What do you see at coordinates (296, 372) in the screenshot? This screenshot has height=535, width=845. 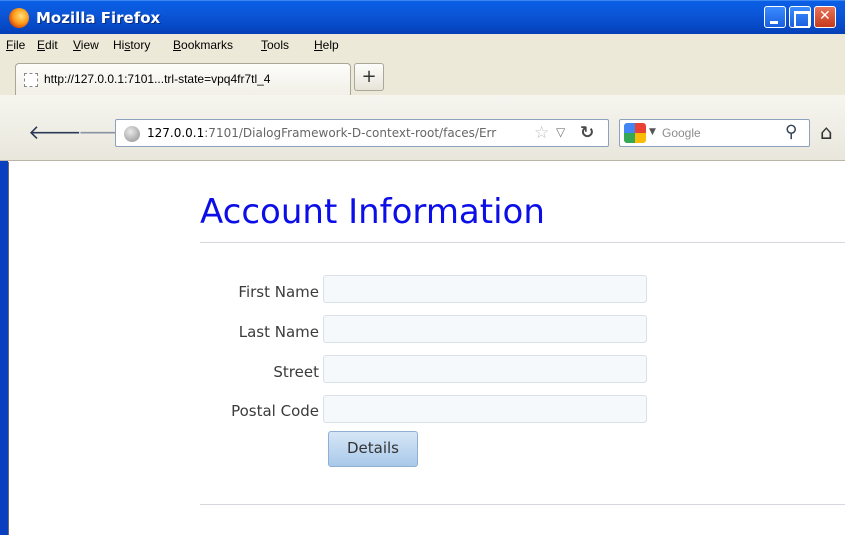 I see `street-label: Street` at bounding box center [296, 372].